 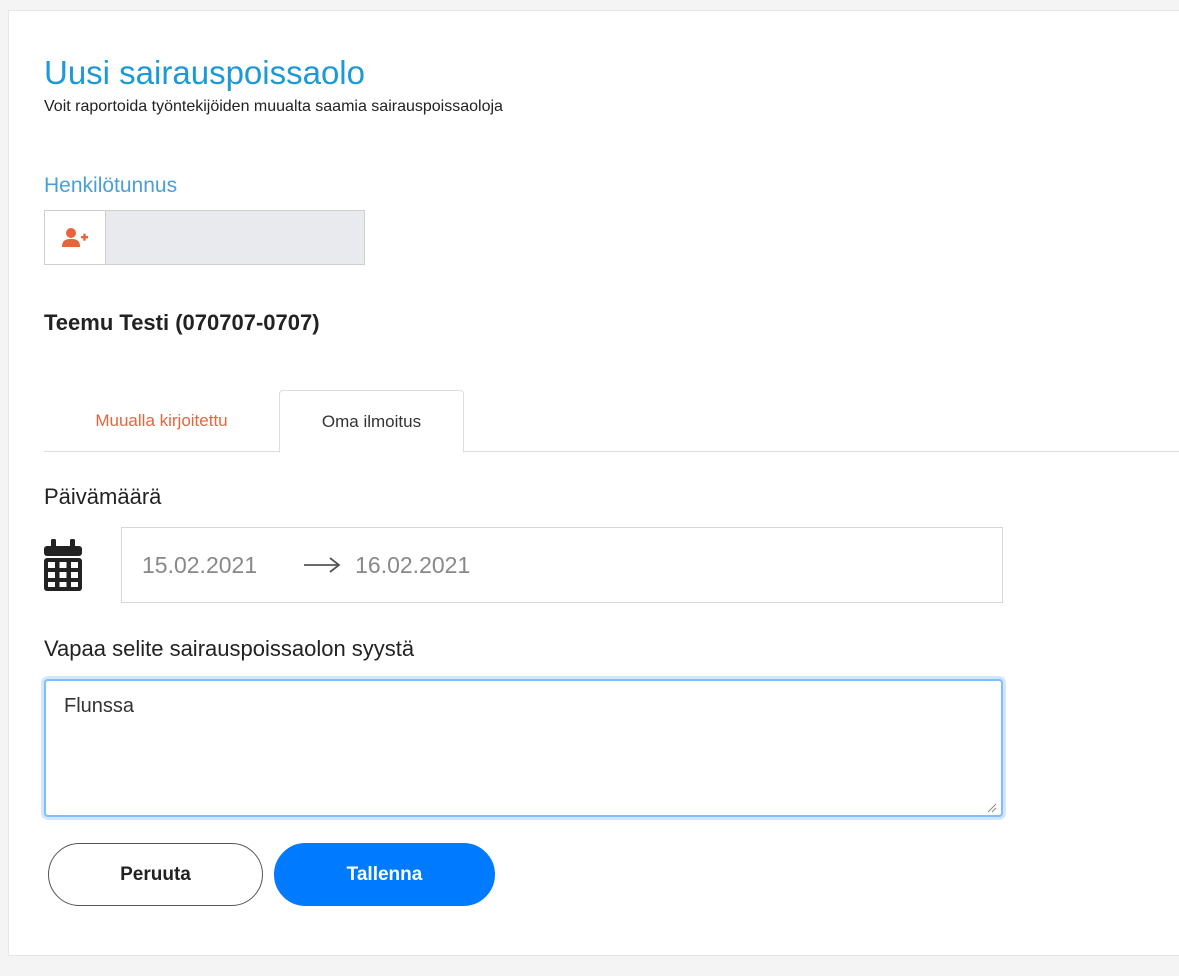 What do you see at coordinates (322, 565) in the screenshot?
I see `arrow-right-icon` at bounding box center [322, 565].